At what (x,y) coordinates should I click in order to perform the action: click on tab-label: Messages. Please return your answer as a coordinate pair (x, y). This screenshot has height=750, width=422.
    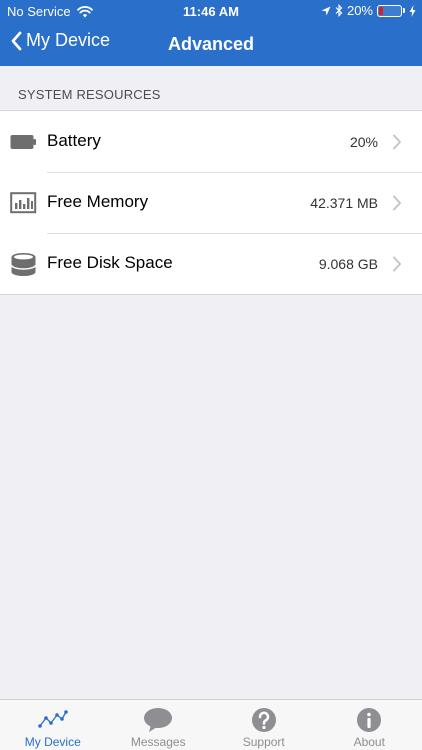
    Looking at the image, I should click on (158, 742).